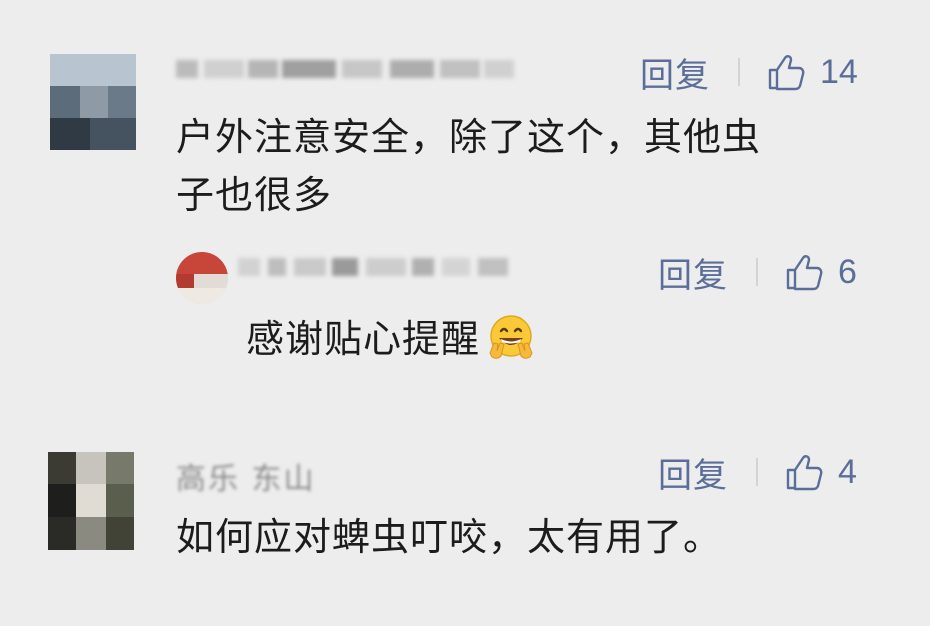 The height and width of the screenshot is (626, 930). I want to click on like-count: 14, so click(839, 71).